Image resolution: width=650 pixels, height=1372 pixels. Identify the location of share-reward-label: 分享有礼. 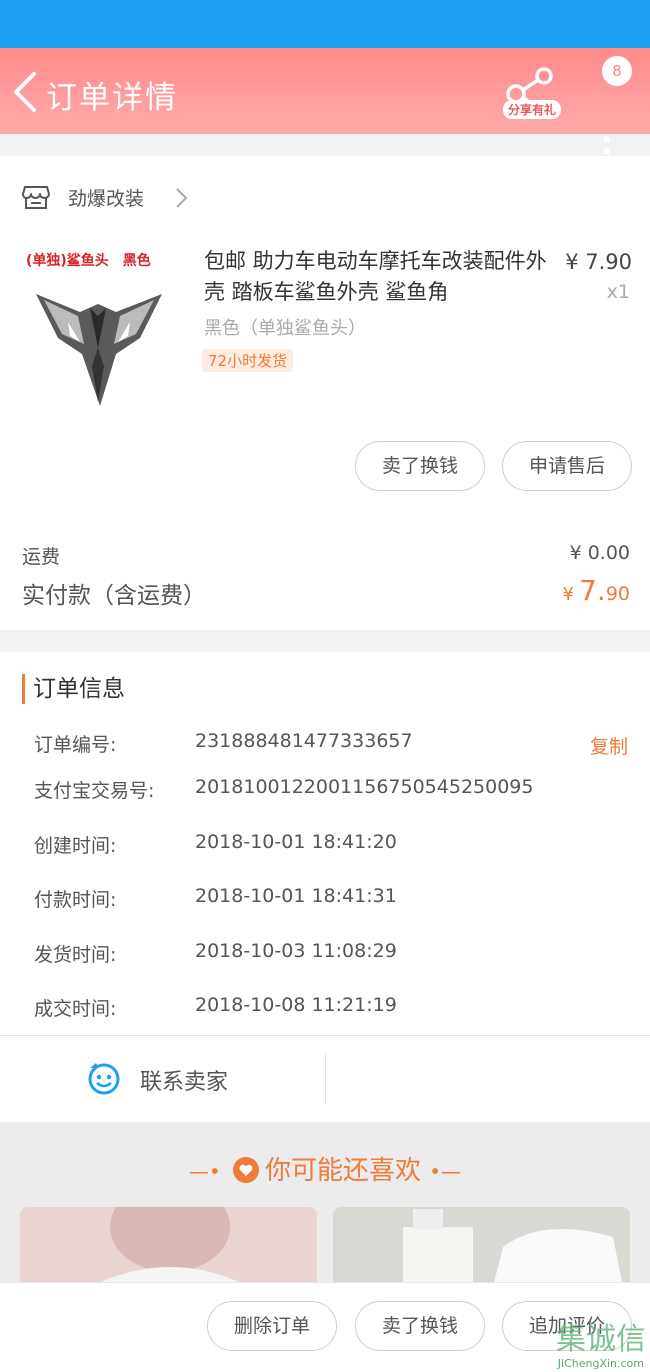
(532, 109).